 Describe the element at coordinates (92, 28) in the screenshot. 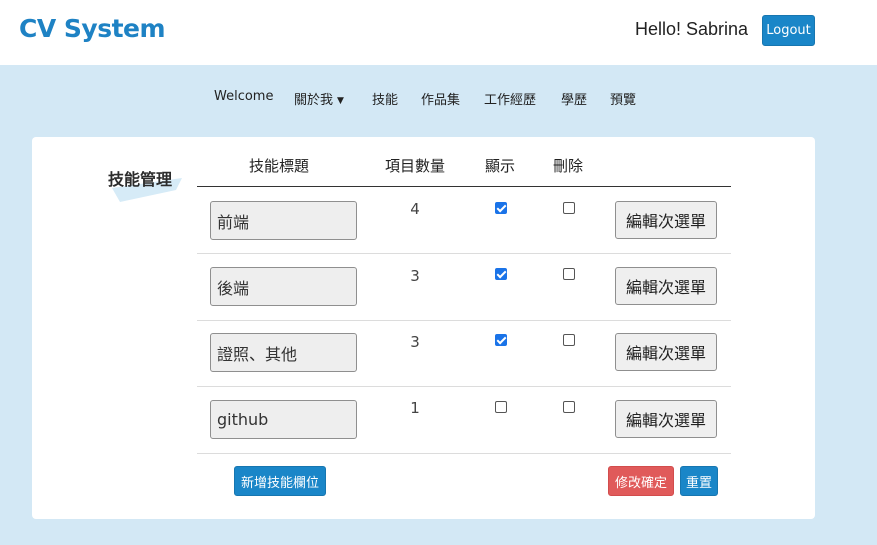

I see `brand-logo: CV System` at that location.